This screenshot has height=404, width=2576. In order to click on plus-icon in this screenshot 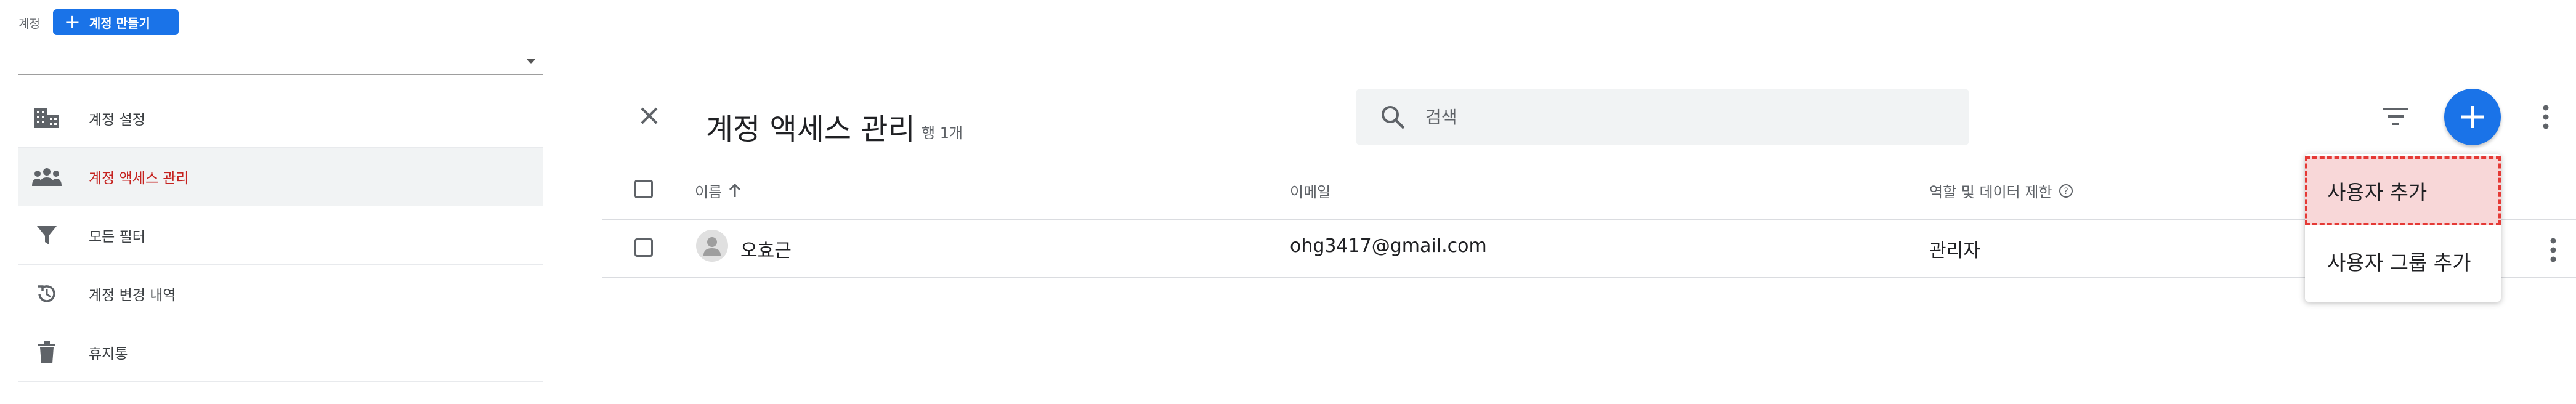, I will do `click(2472, 117)`.